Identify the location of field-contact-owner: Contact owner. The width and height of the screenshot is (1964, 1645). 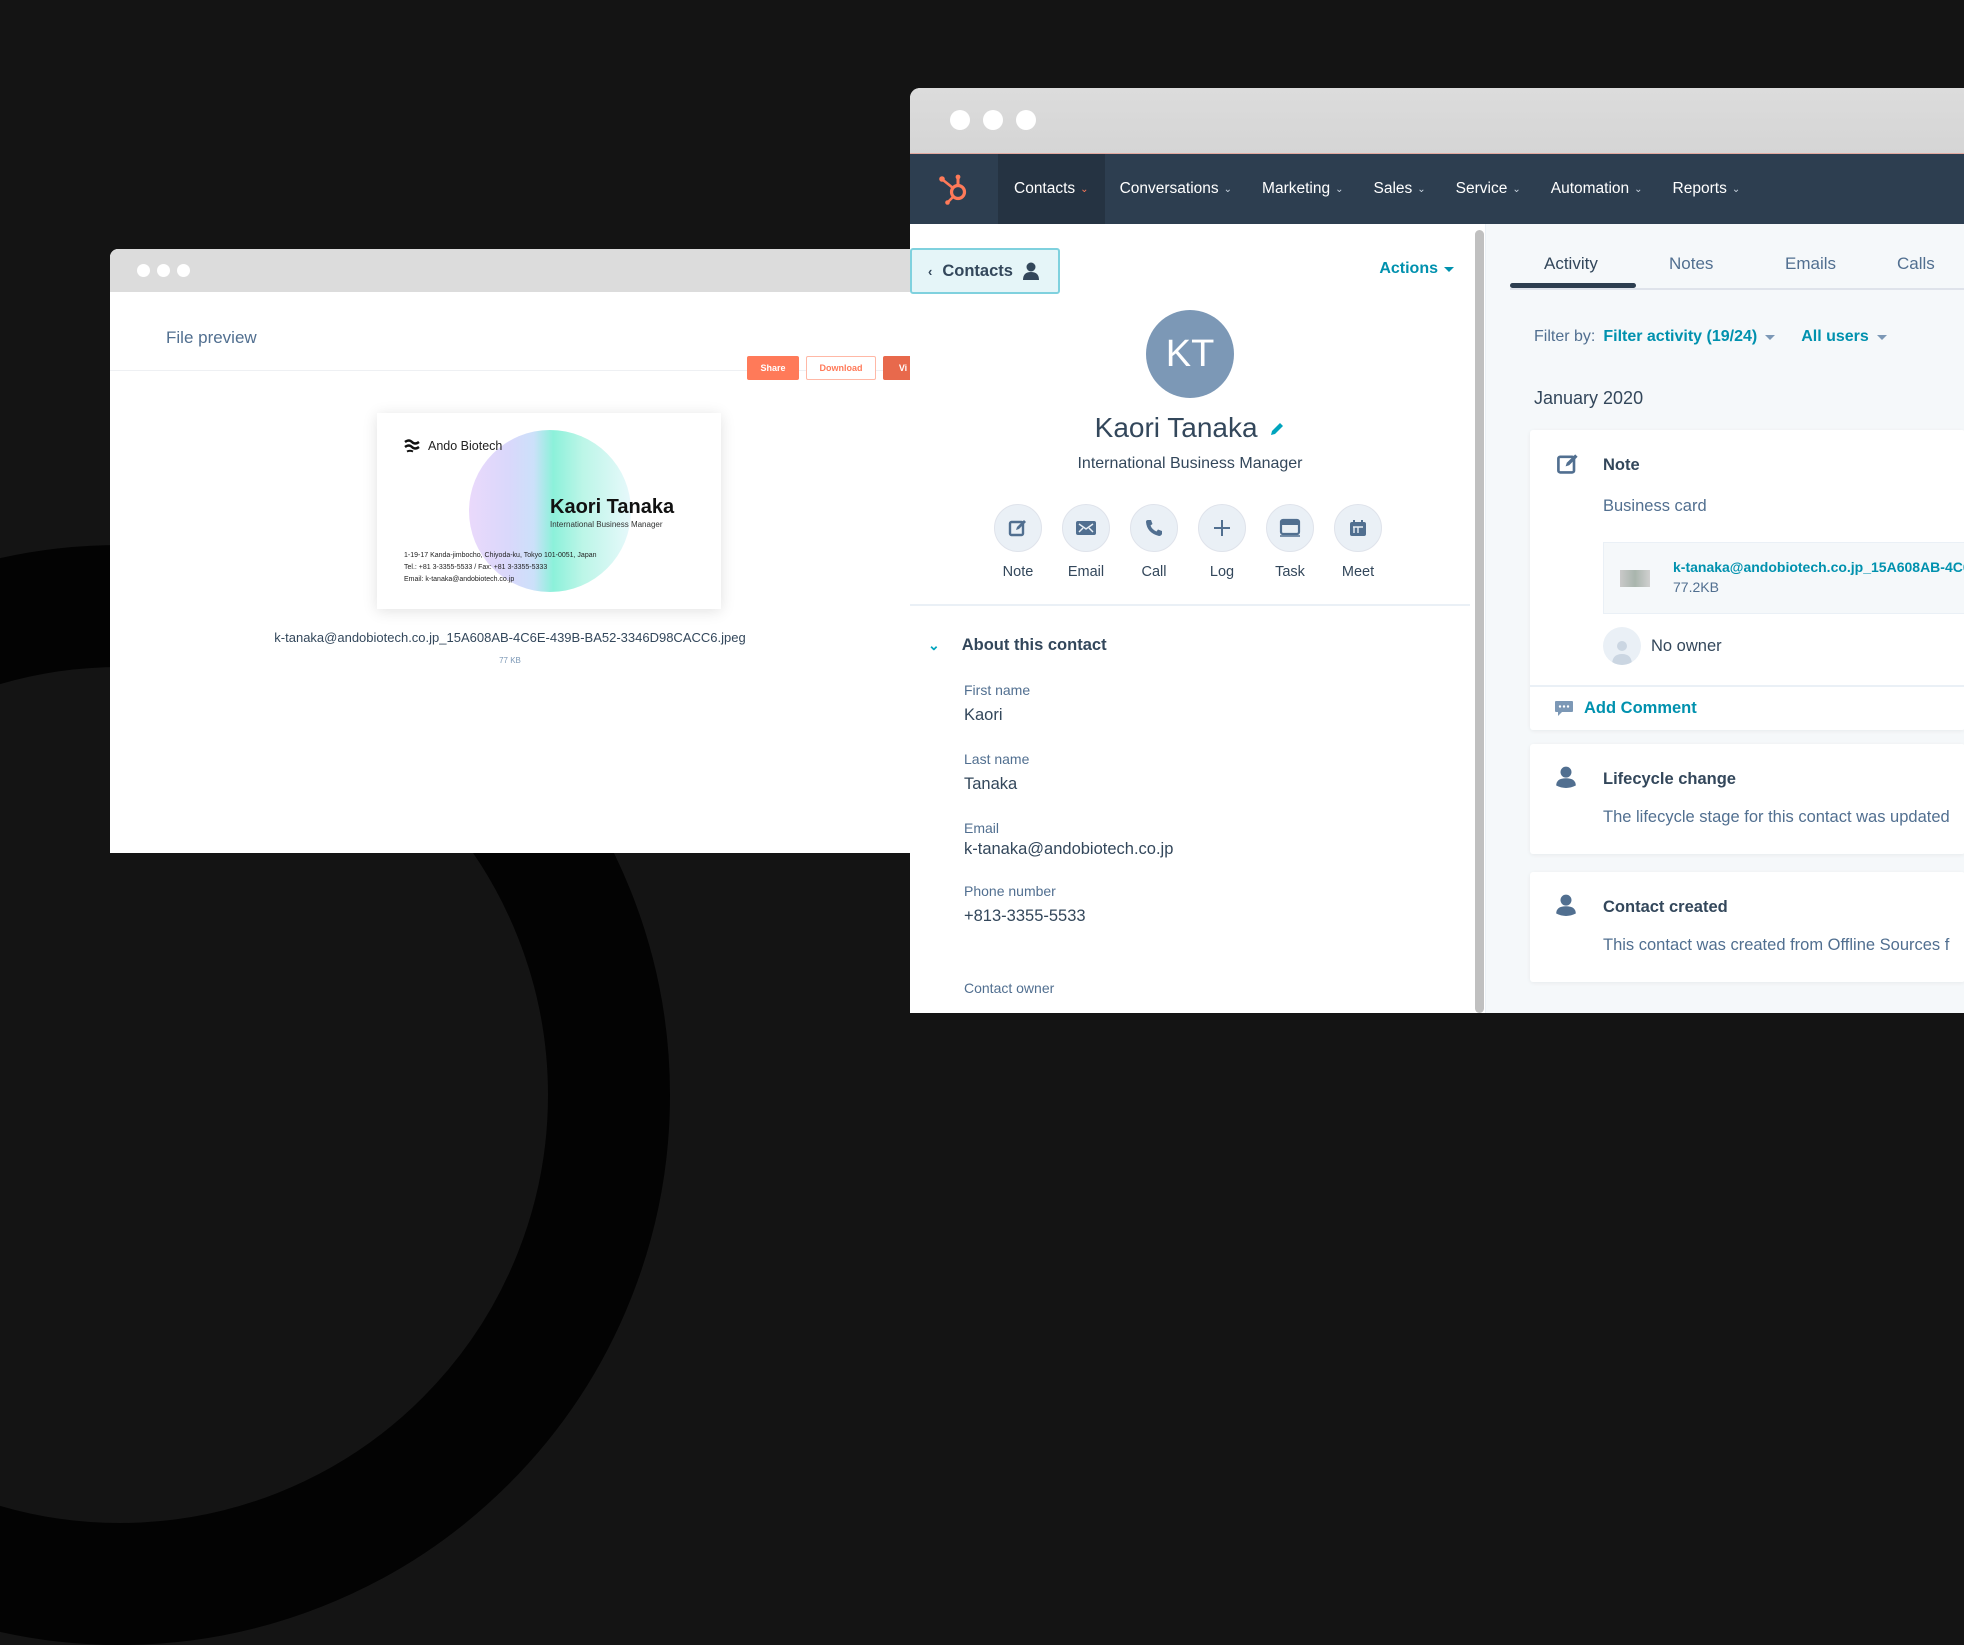
(1009, 988).